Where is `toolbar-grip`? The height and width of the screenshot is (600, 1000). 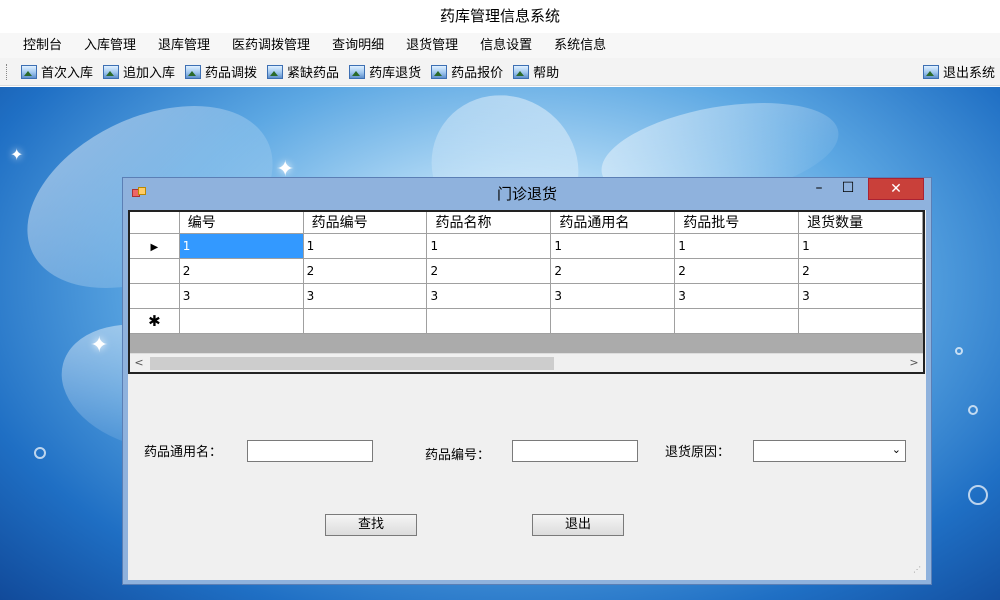 toolbar-grip is located at coordinates (8, 71).